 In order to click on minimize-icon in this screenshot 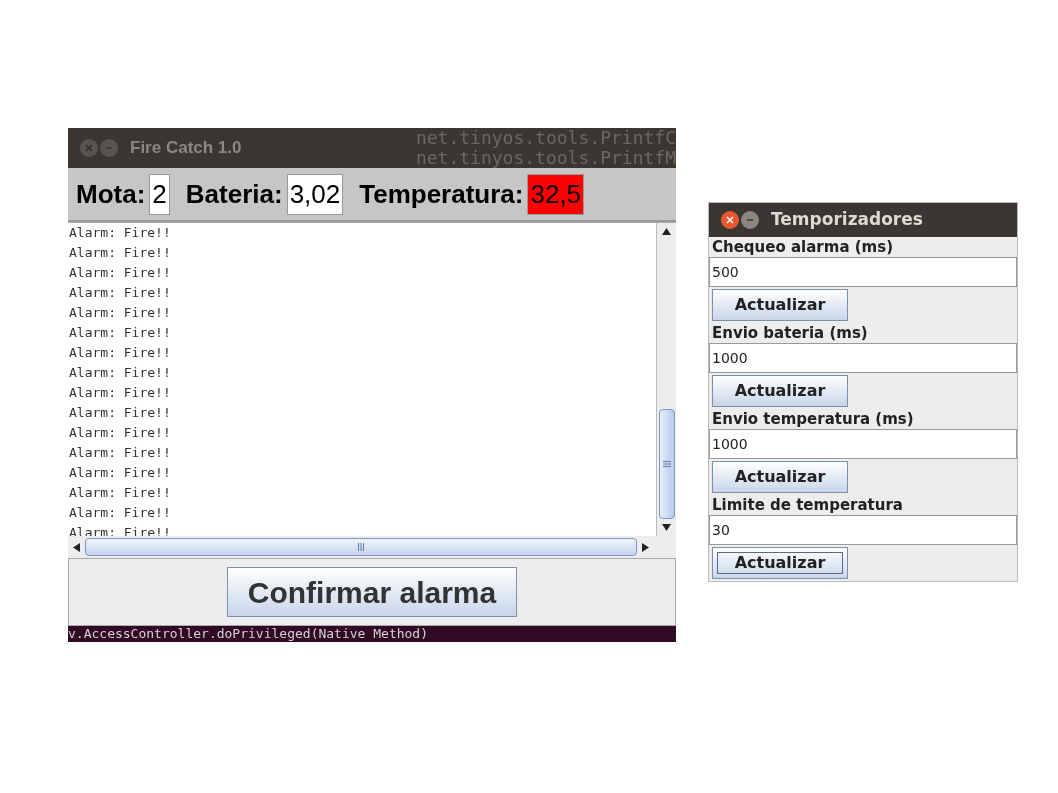, I will do `click(750, 220)`.